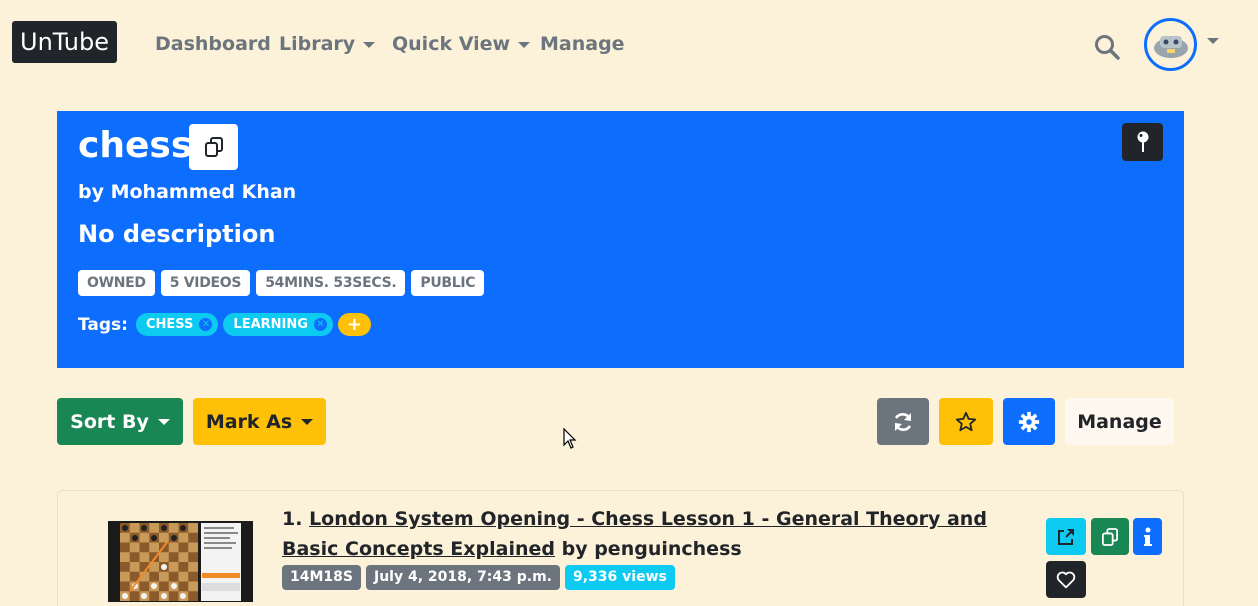 The image size is (1258, 606). Describe the element at coordinates (331, 283) in the screenshot. I see `badge-duration: 54MINS. 53SECS.` at that location.